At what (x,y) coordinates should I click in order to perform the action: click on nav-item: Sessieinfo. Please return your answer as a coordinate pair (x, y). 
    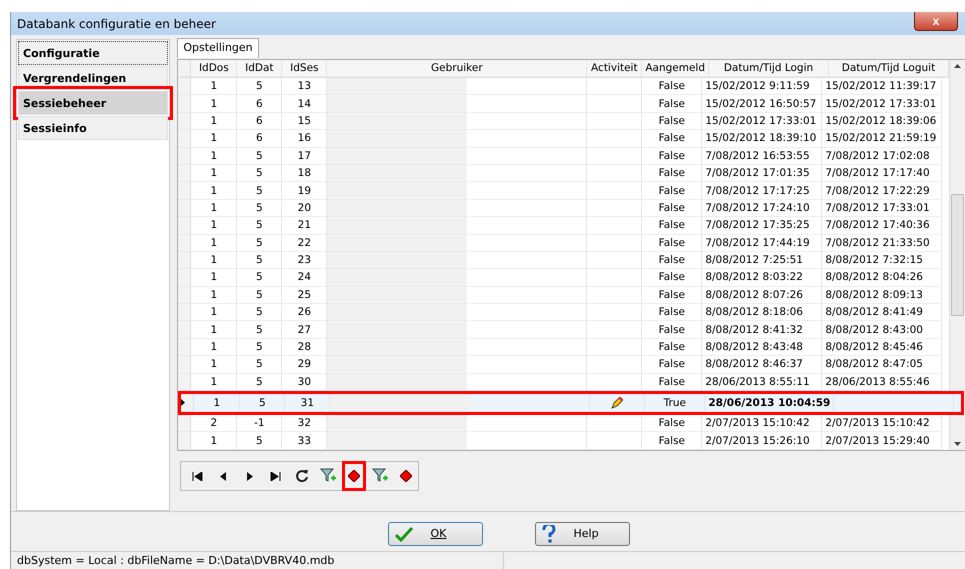
    Looking at the image, I should click on (93, 128).